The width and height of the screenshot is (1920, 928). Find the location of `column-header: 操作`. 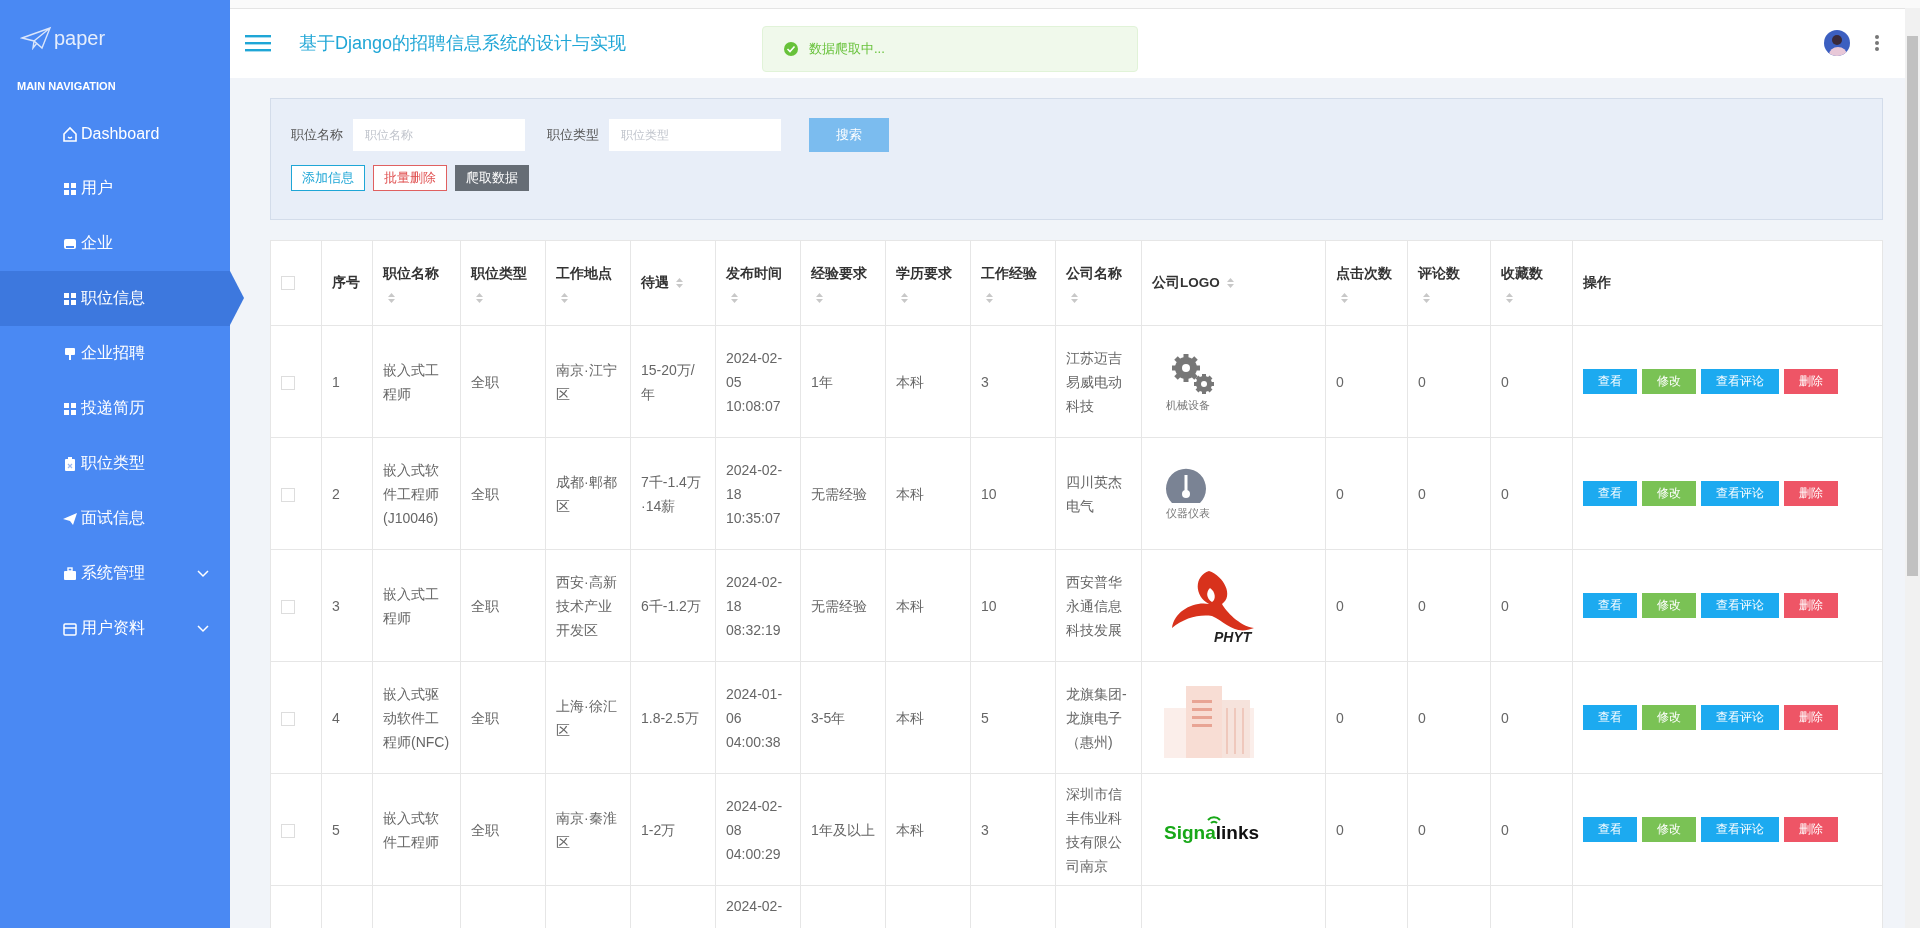

column-header: 操作 is located at coordinates (1597, 282).